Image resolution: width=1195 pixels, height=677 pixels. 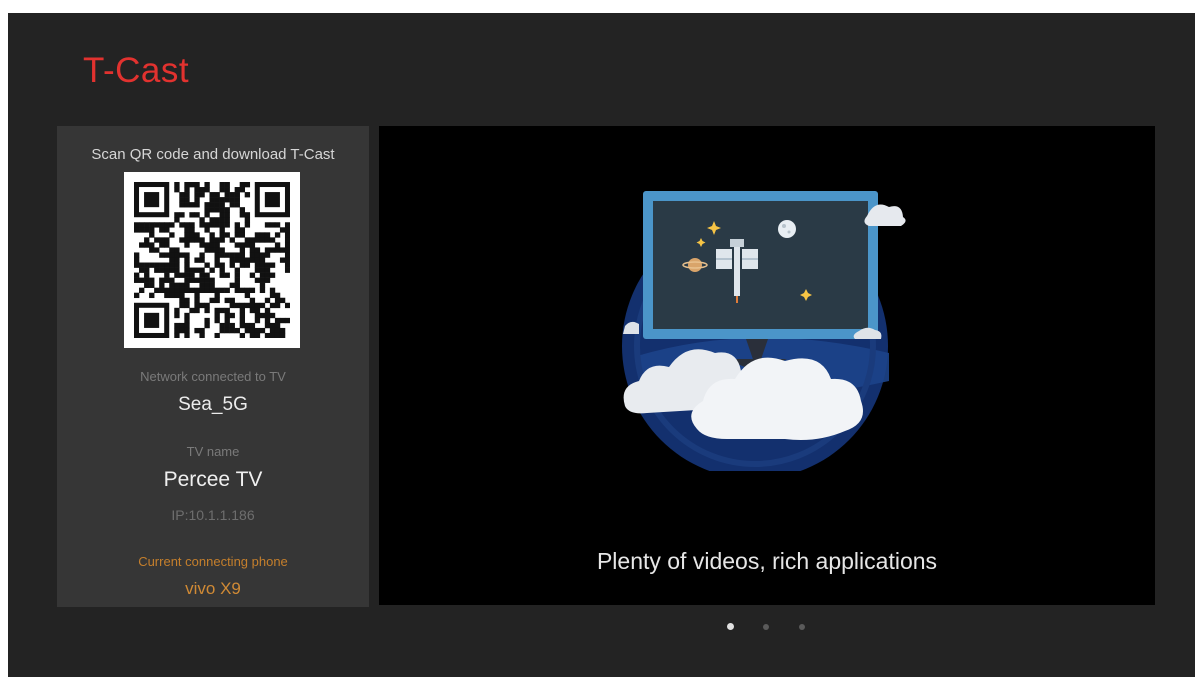 I want to click on tv-name: Percee TV, so click(x=213, y=479).